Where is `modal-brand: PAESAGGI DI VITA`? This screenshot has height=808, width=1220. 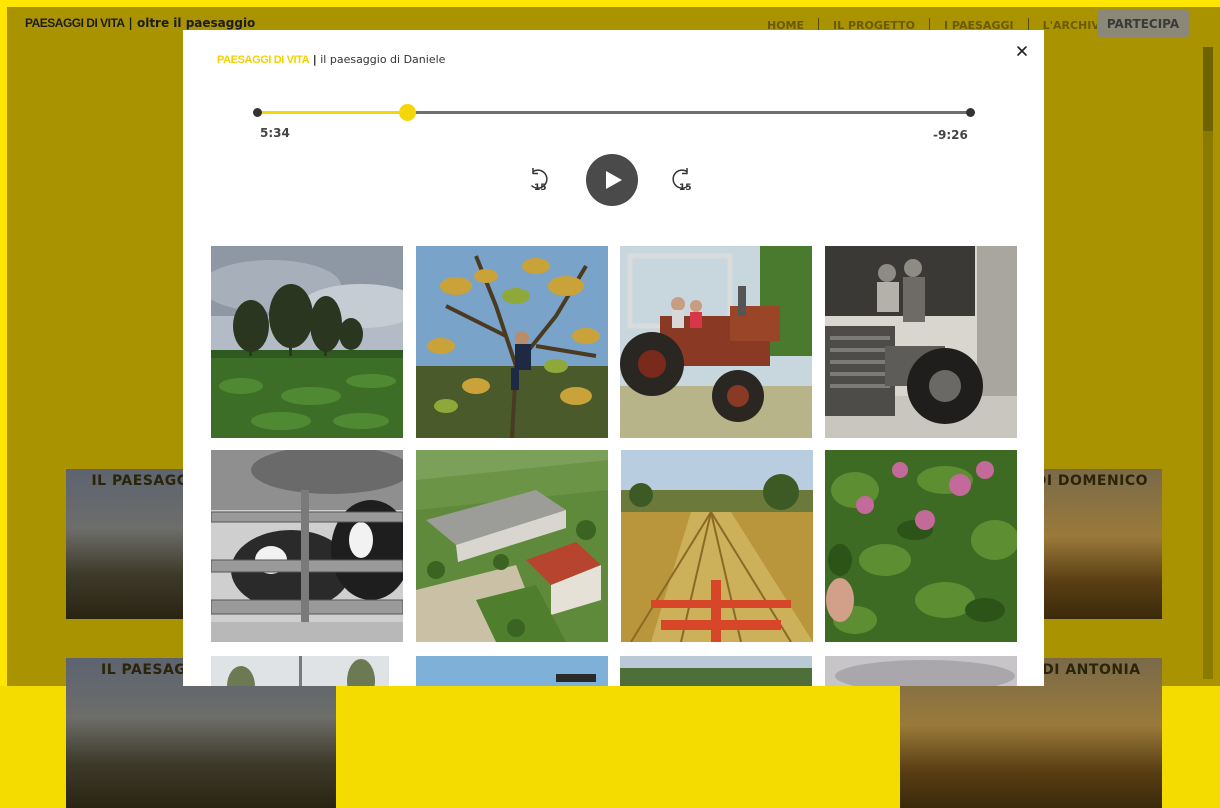 modal-brand: PAESAGGI DI VITA is located at coordinates (263, 60).